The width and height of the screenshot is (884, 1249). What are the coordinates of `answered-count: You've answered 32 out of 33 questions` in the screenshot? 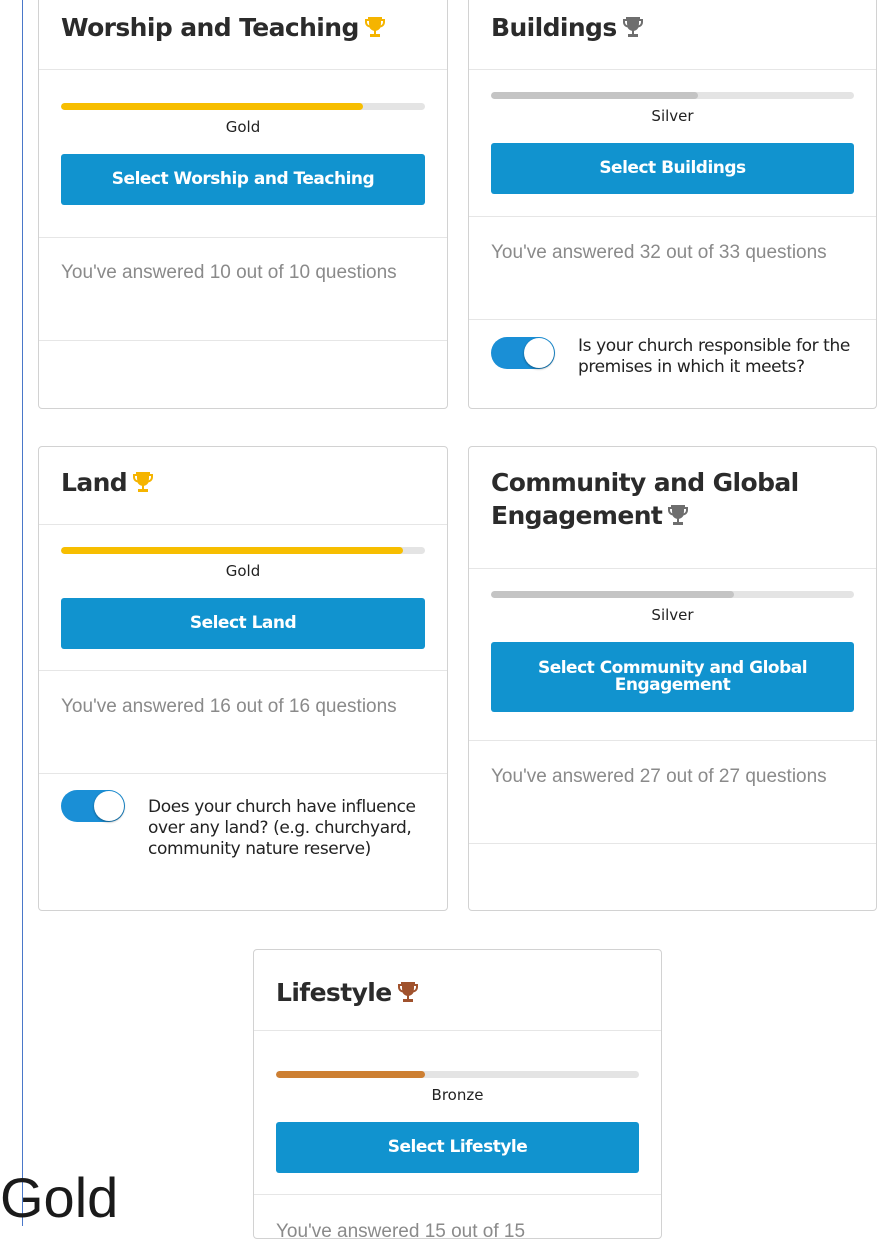 It's located at (659, 252).